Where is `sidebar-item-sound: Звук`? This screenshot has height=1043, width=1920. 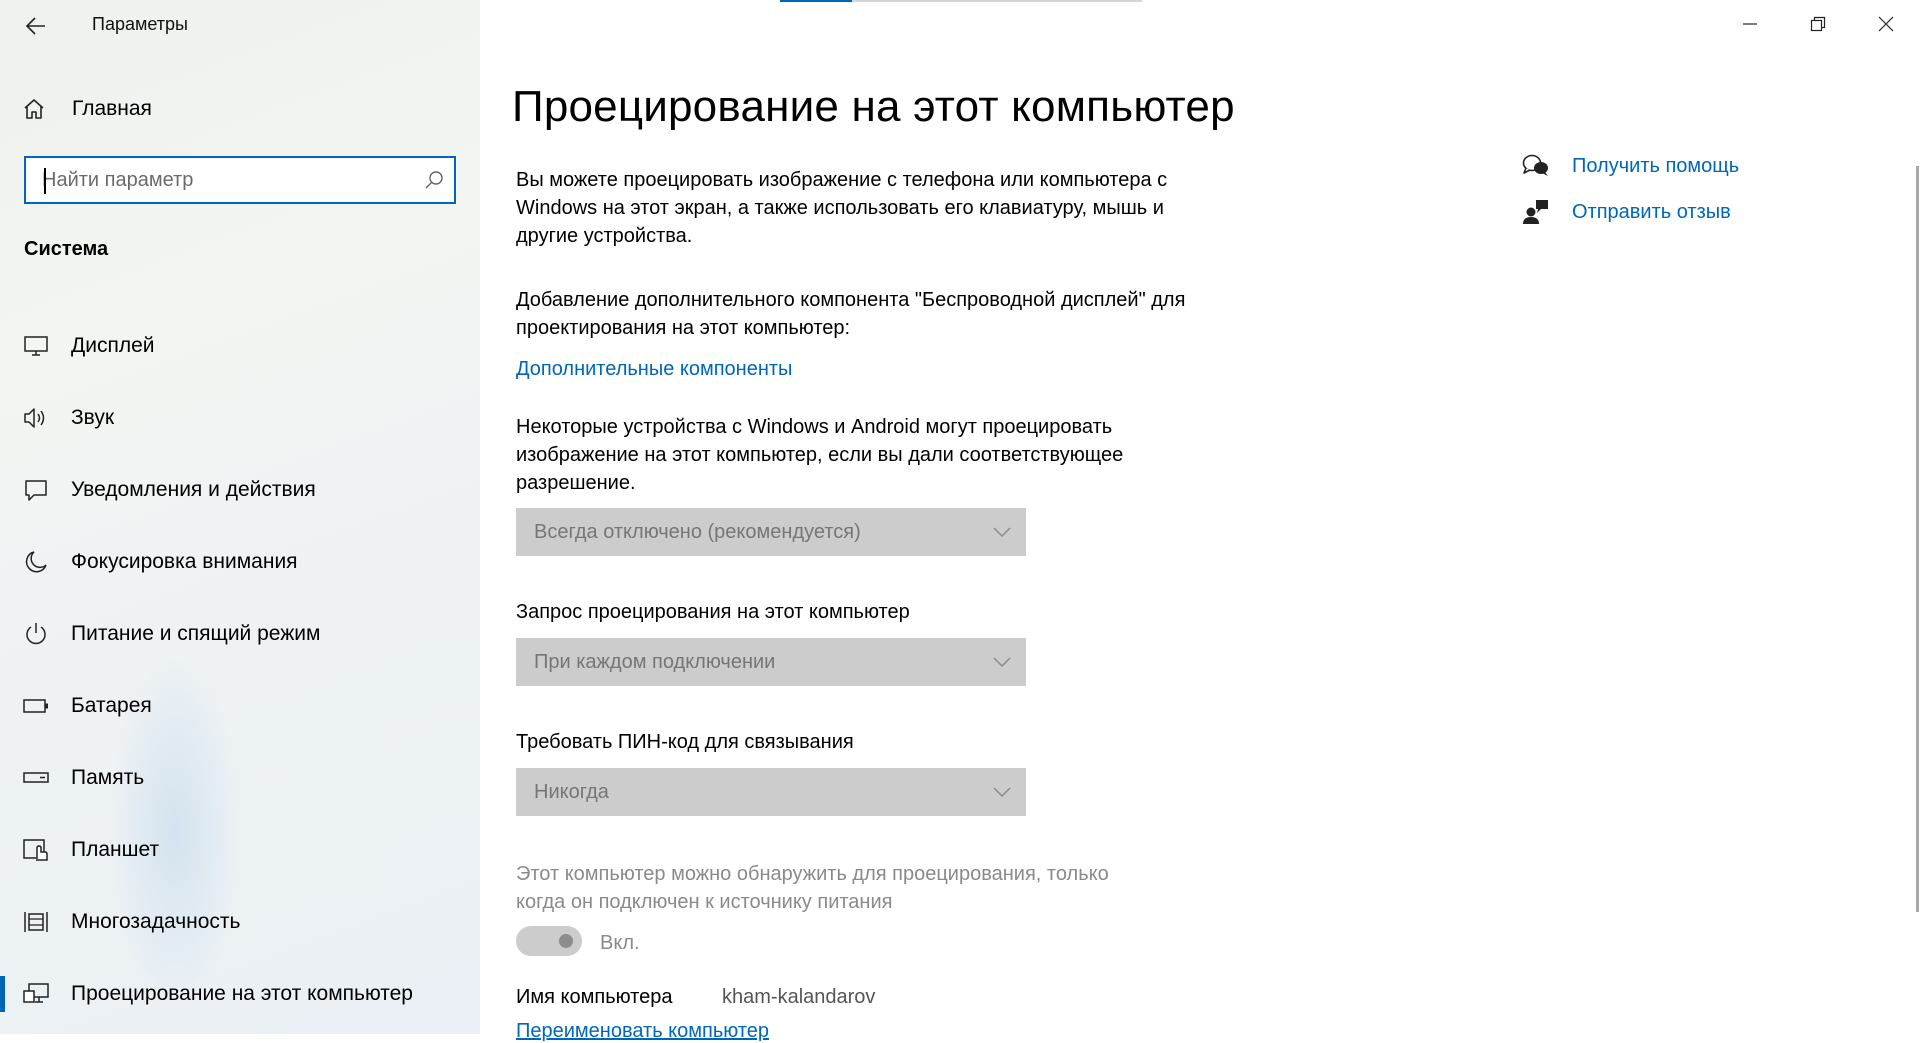
sidebar-item-sound: Звук is located at coordinates (240, 418).